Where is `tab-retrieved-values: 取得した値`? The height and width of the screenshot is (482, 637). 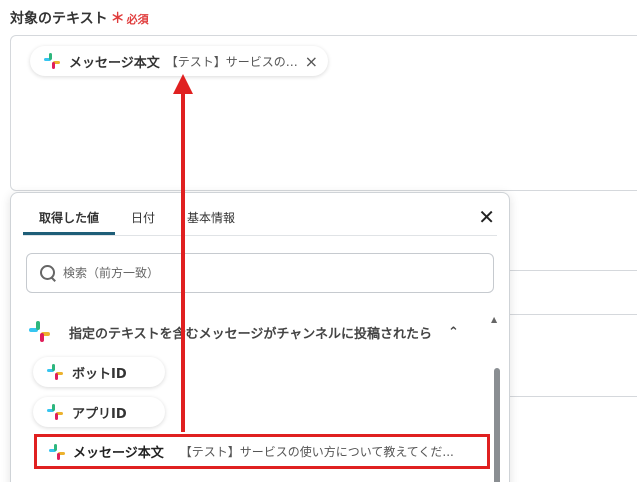
tab-retrieved-values: 取得した値 is located at coordinates (69, 220).